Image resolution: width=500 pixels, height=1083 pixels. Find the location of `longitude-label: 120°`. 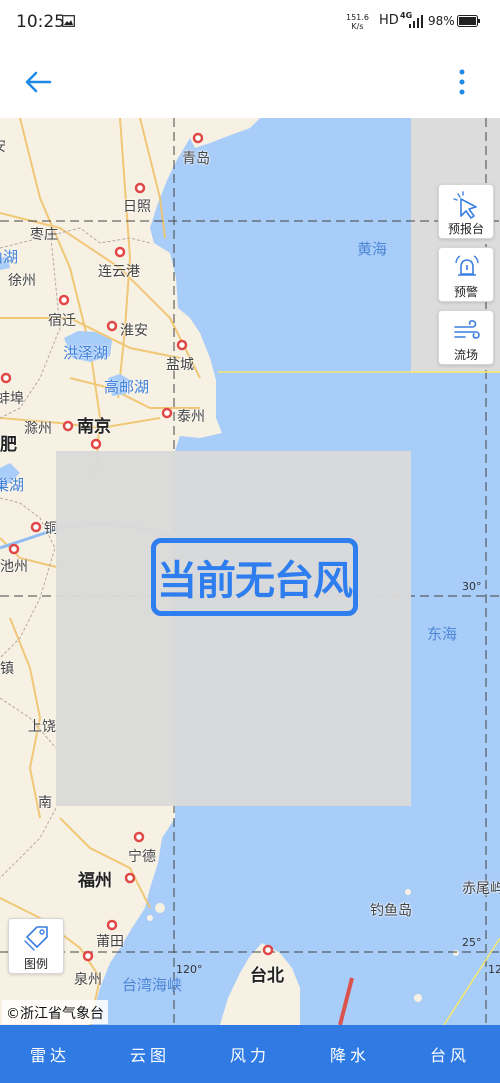

longitude-label: 120° is located at coordinates (189, 969).